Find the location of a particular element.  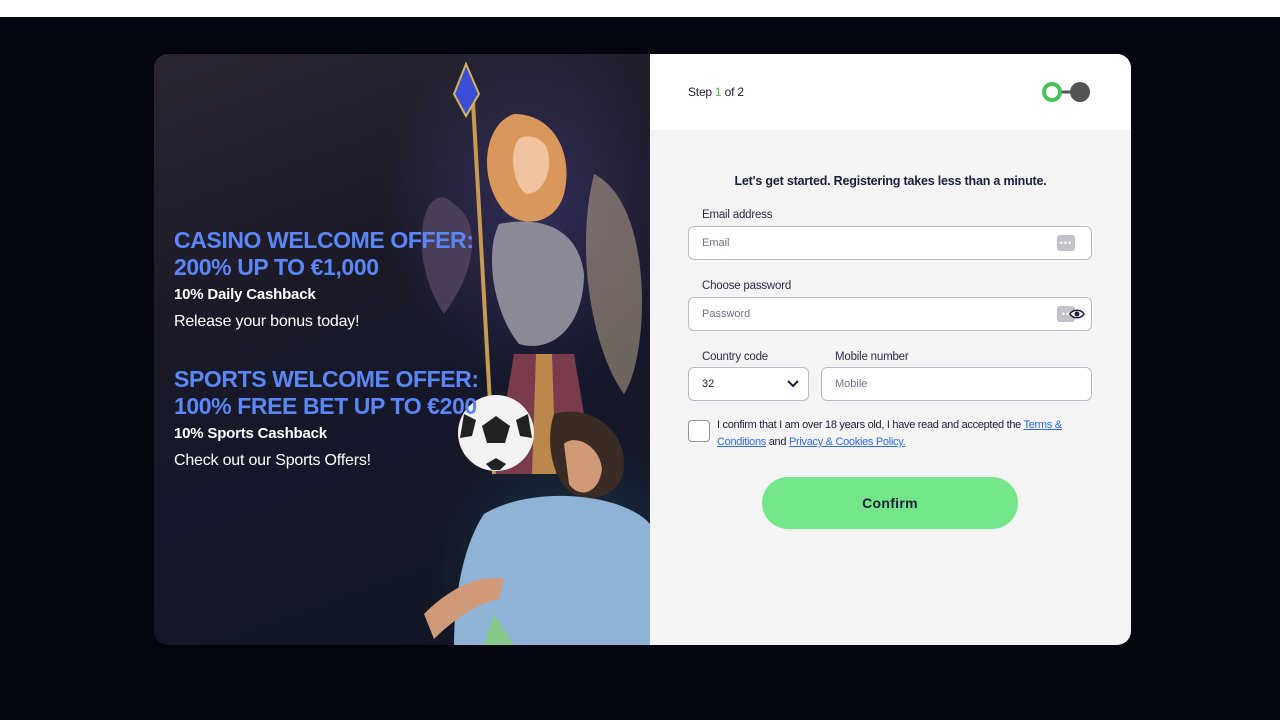

confirm-button: Confirm is located at coordinates (890, 503).